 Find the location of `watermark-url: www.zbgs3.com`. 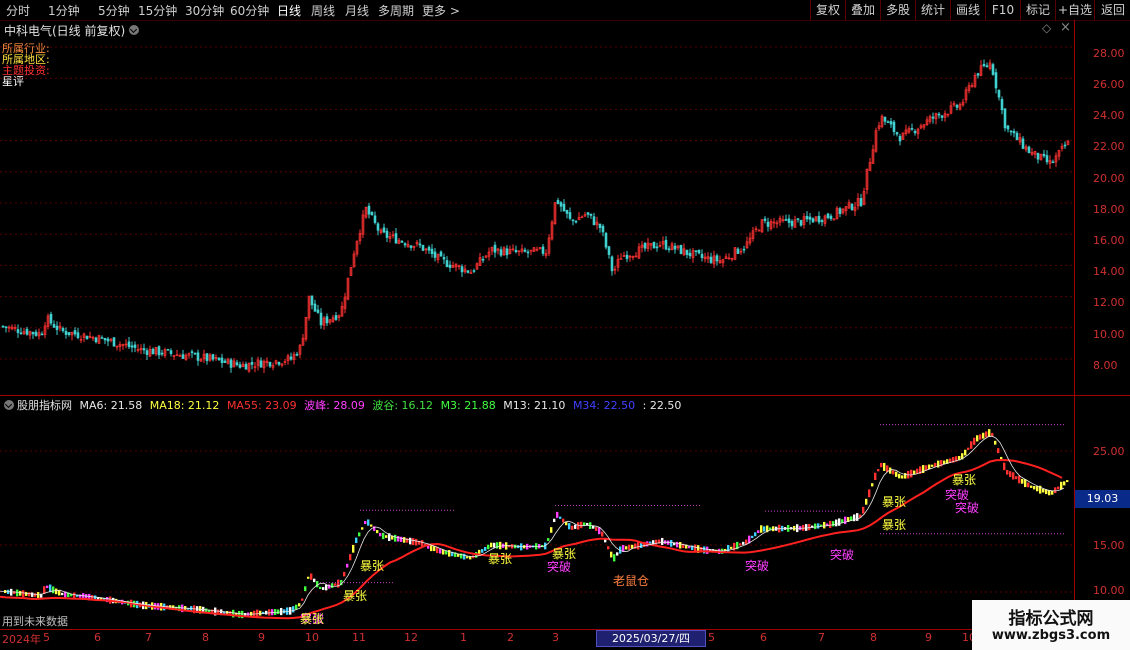

watermark-url: www.zbgs3.com is located at coordinates (1051, 635).